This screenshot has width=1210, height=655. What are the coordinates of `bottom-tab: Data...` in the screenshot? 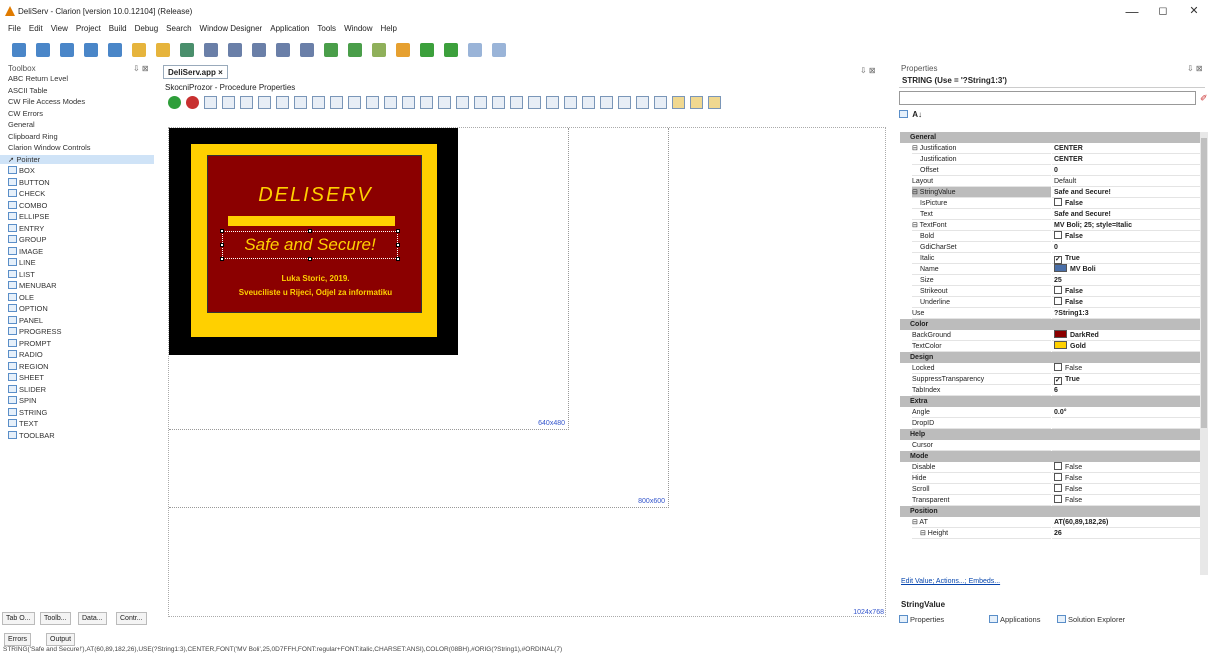 It's located at (92, 618).